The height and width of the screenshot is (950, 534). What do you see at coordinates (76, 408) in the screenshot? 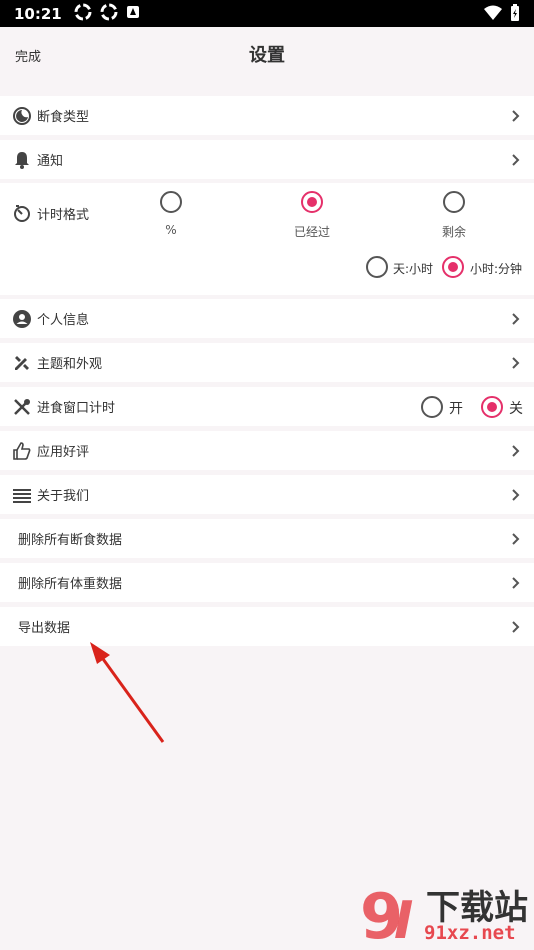
I see `row-label-eating-window: 进食窗口计时` at bounding box center [76, 408].